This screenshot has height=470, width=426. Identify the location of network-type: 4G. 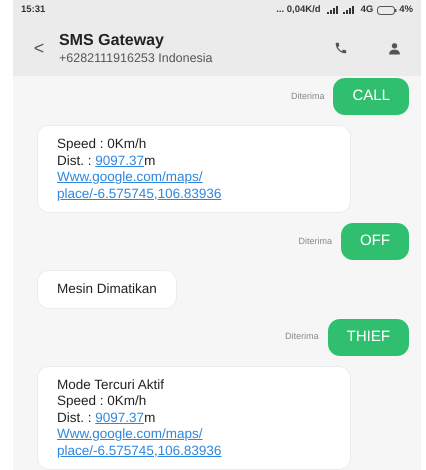
(367, 10).